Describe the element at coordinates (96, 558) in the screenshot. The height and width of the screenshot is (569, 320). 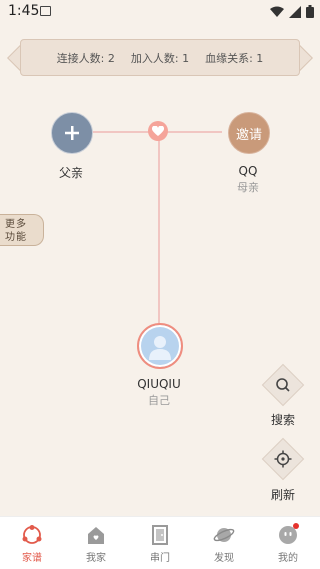
I see `nav-label-my-home: 我家` at that location.